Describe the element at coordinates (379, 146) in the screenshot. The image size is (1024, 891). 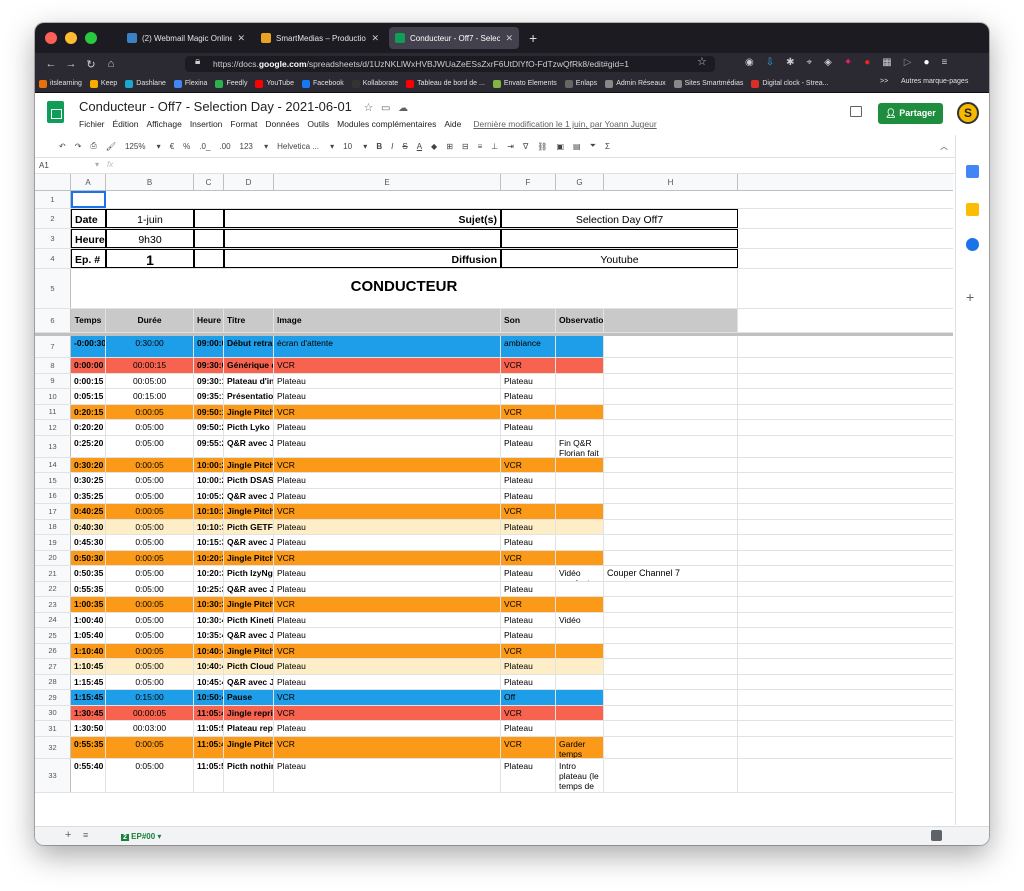
I see `bold-button: B` at that location.